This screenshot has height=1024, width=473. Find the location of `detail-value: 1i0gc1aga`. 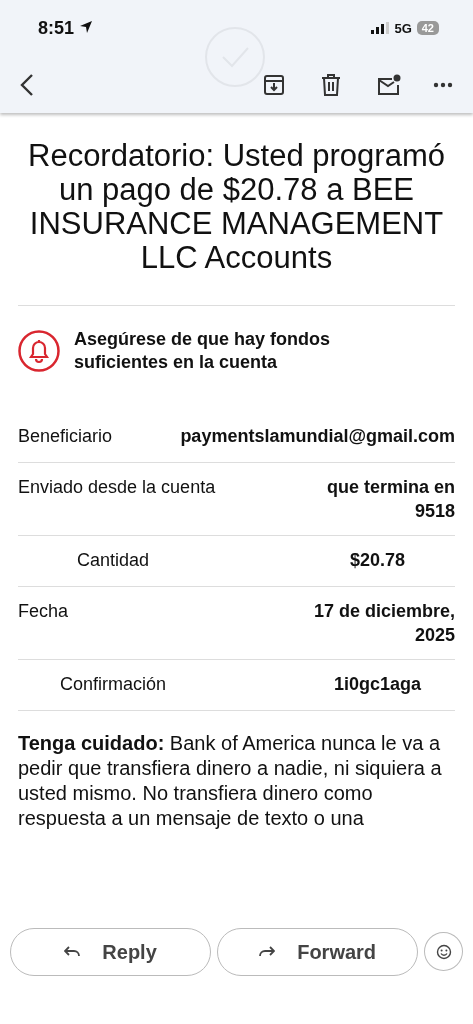

detail-value: 1i0gc1aga is located at coordinates (377, 684).